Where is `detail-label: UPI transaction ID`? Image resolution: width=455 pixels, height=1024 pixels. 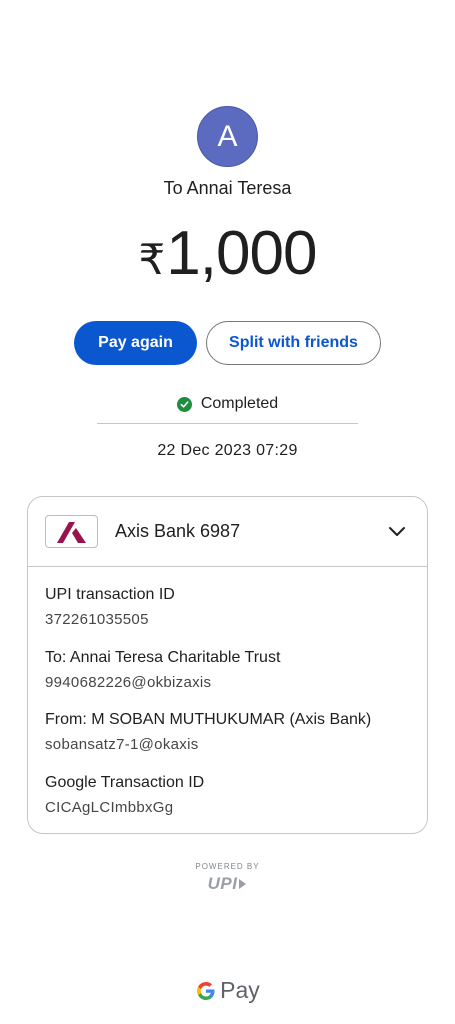 detail-label: UPI transaction ID is located at coordinates (110, 594).